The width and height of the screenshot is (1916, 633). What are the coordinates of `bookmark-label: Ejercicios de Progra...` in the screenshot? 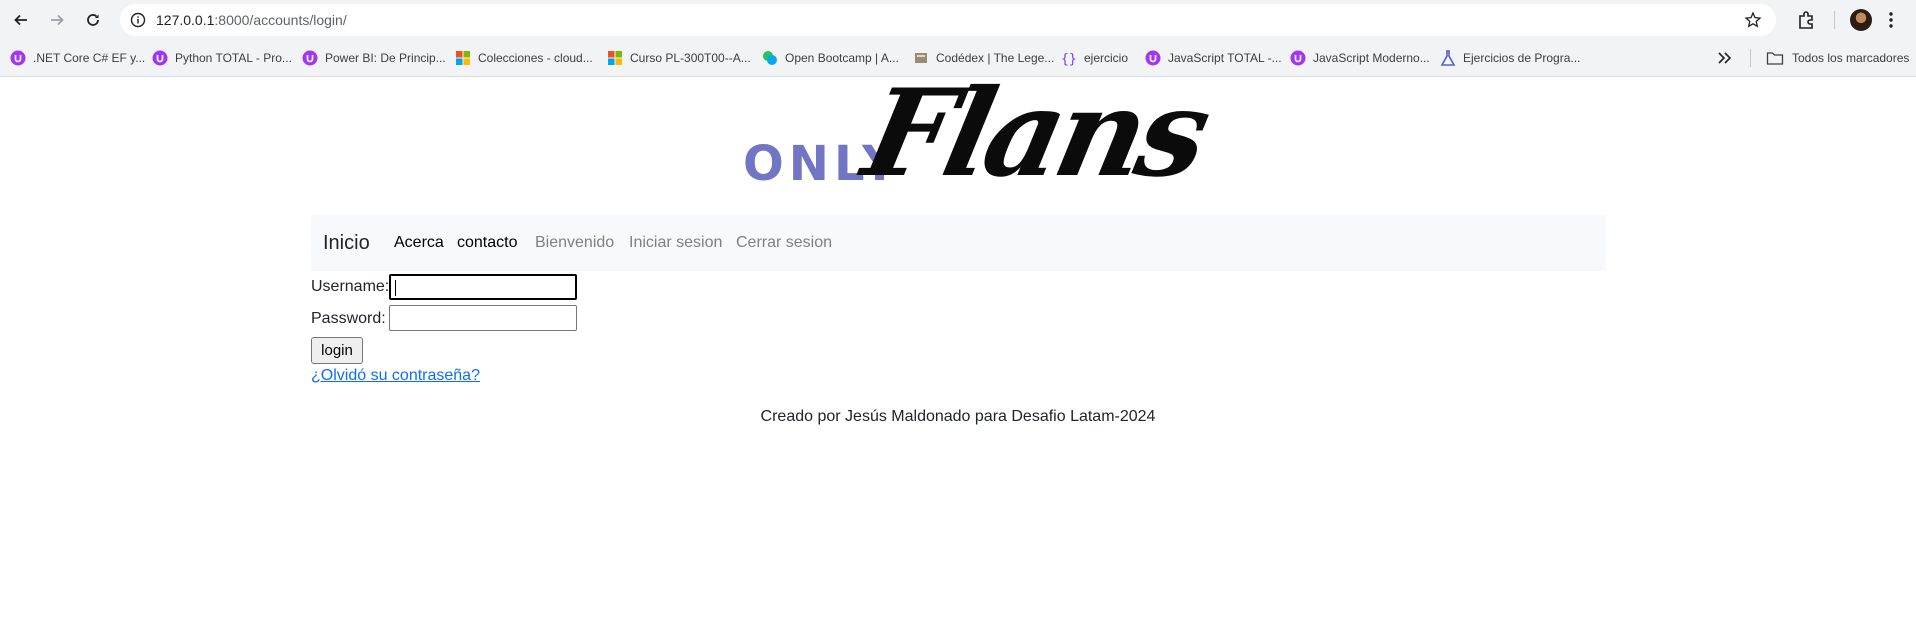 It's located at (1522, 58).